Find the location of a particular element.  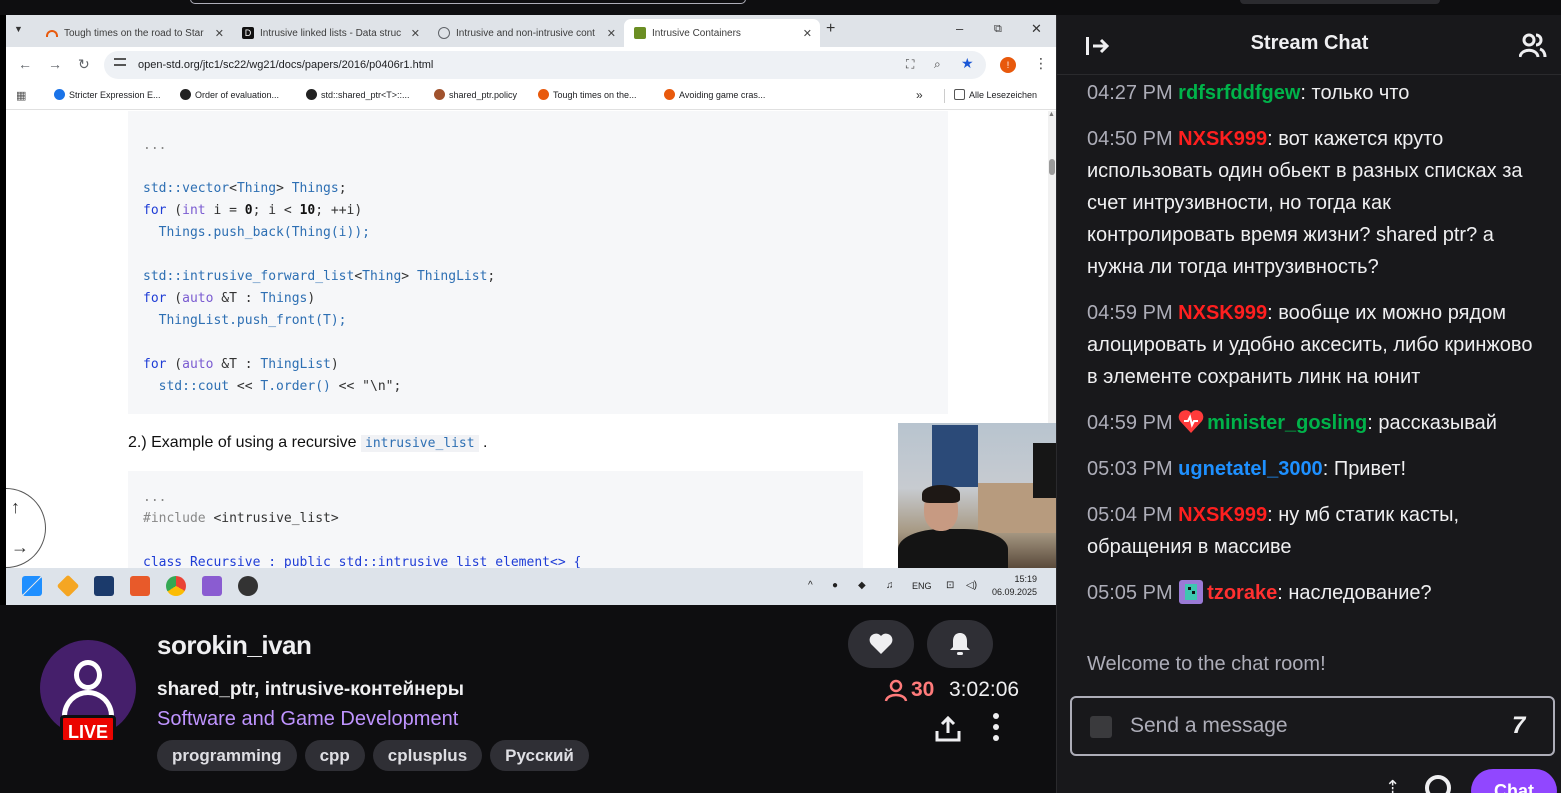

network-icon: ⊡ is located at coordinates (950, 585).